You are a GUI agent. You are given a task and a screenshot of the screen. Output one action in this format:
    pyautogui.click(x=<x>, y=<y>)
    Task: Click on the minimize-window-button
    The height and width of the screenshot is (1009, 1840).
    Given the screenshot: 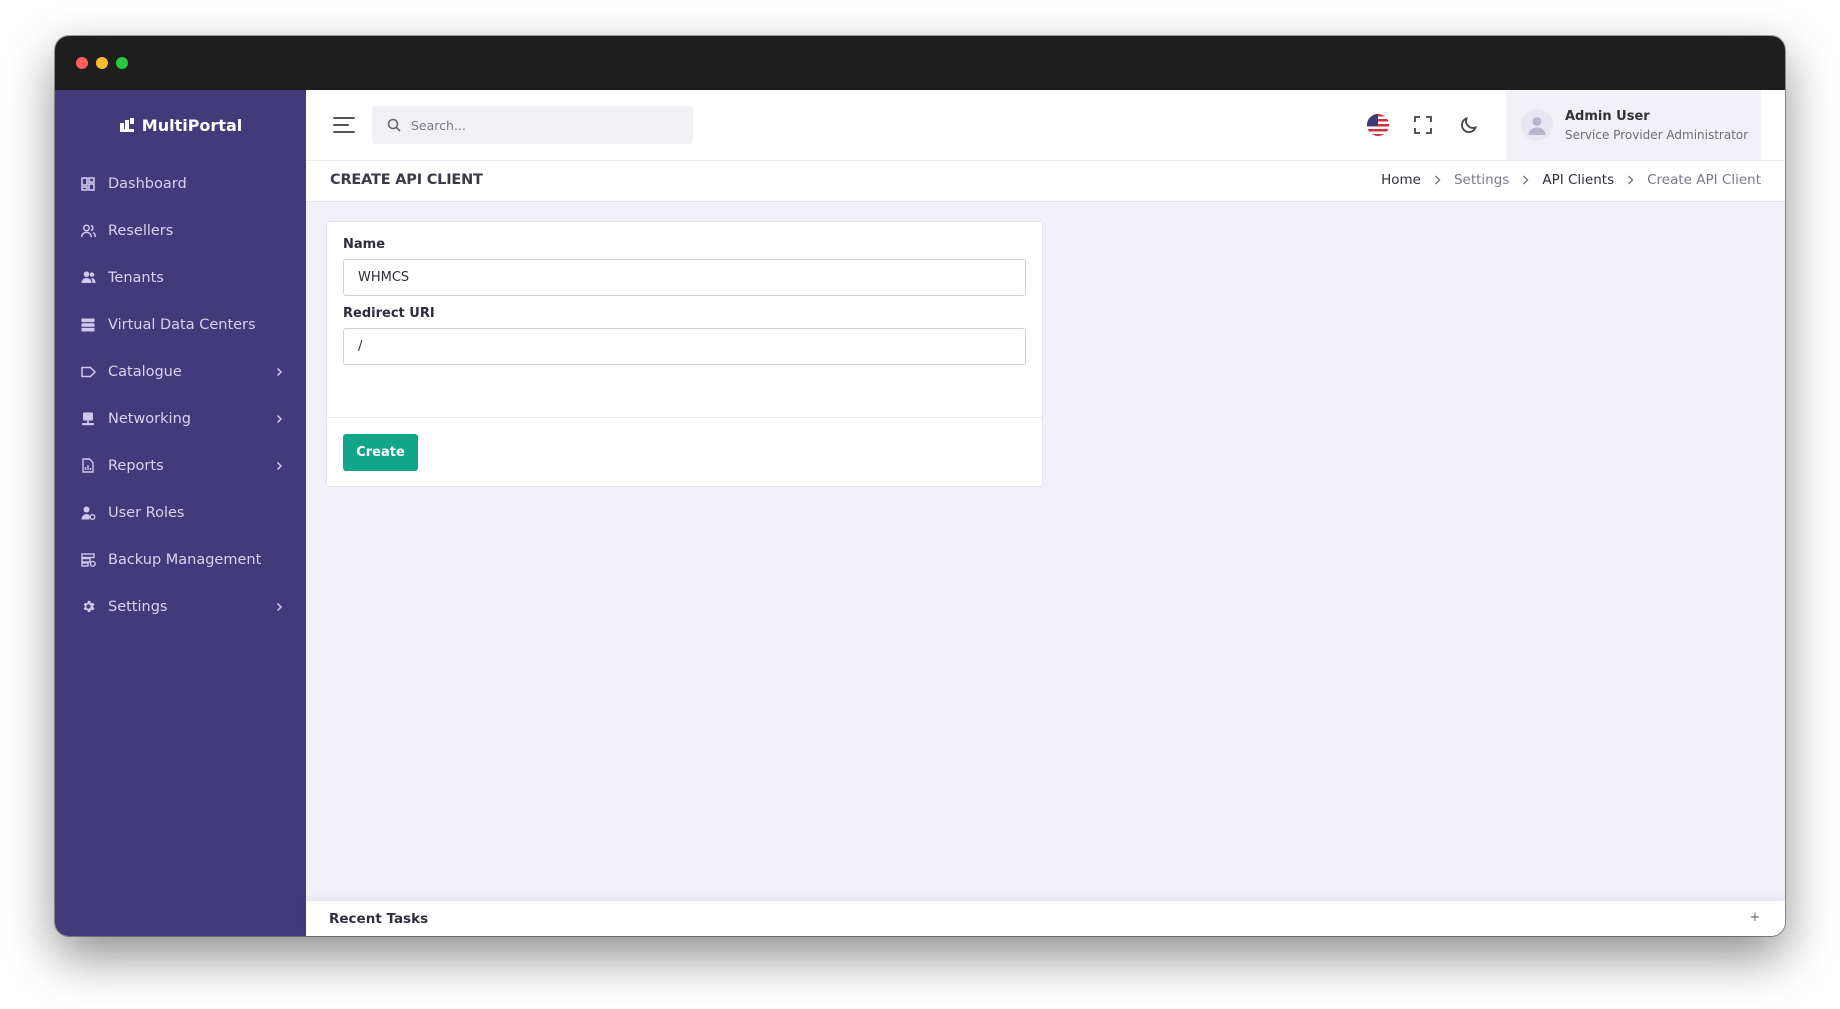 What is the action you would take?
    pyautogui.click(x=102, y=63)
    